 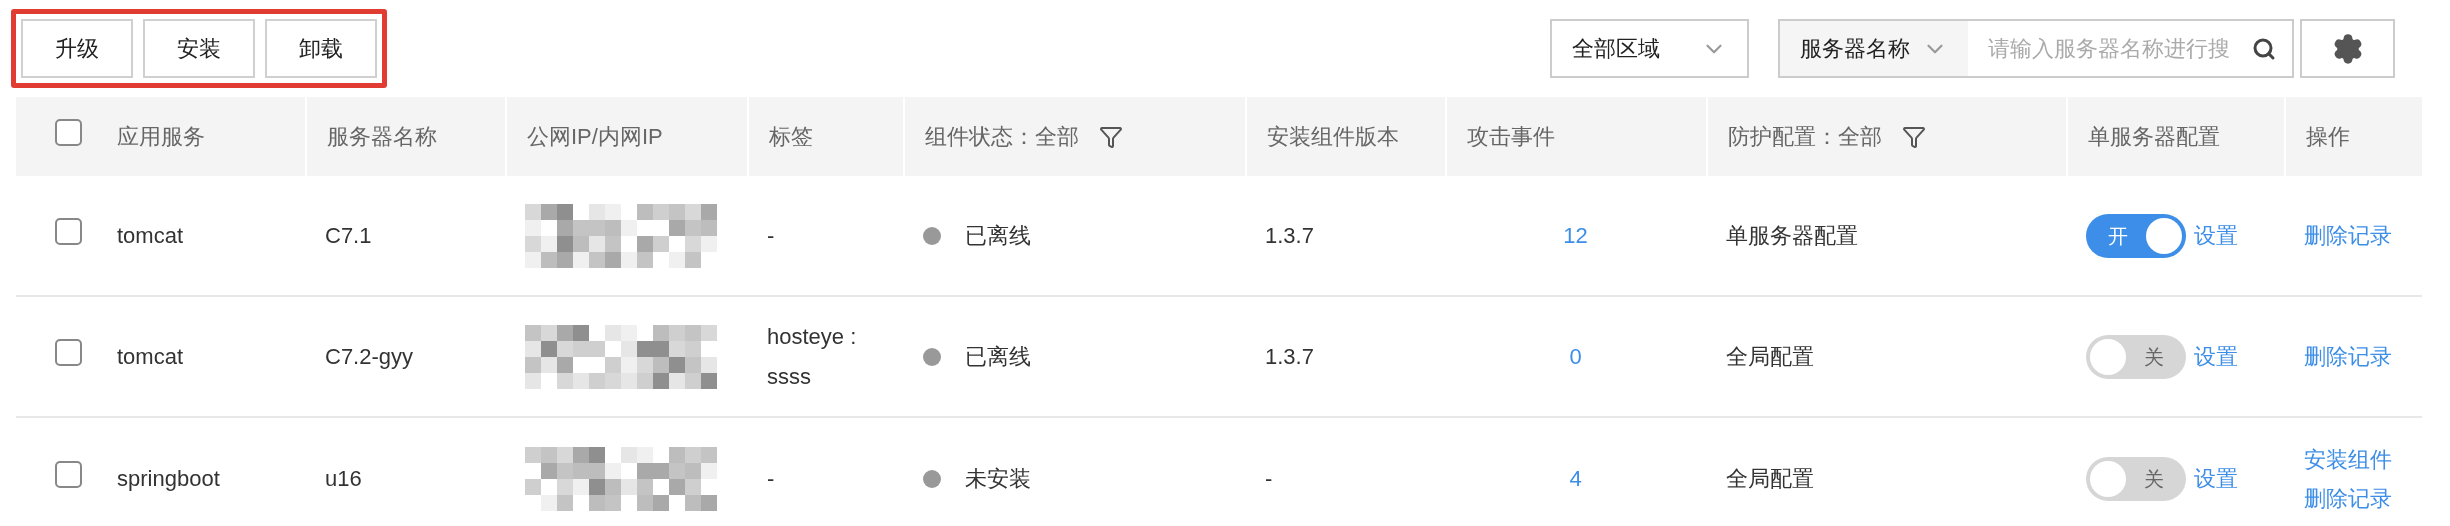 What do you see at coordinates (1805, 137) in the screenshot?
I see `column-header: 防护配置：全部` at bounding box center [1805, 137].